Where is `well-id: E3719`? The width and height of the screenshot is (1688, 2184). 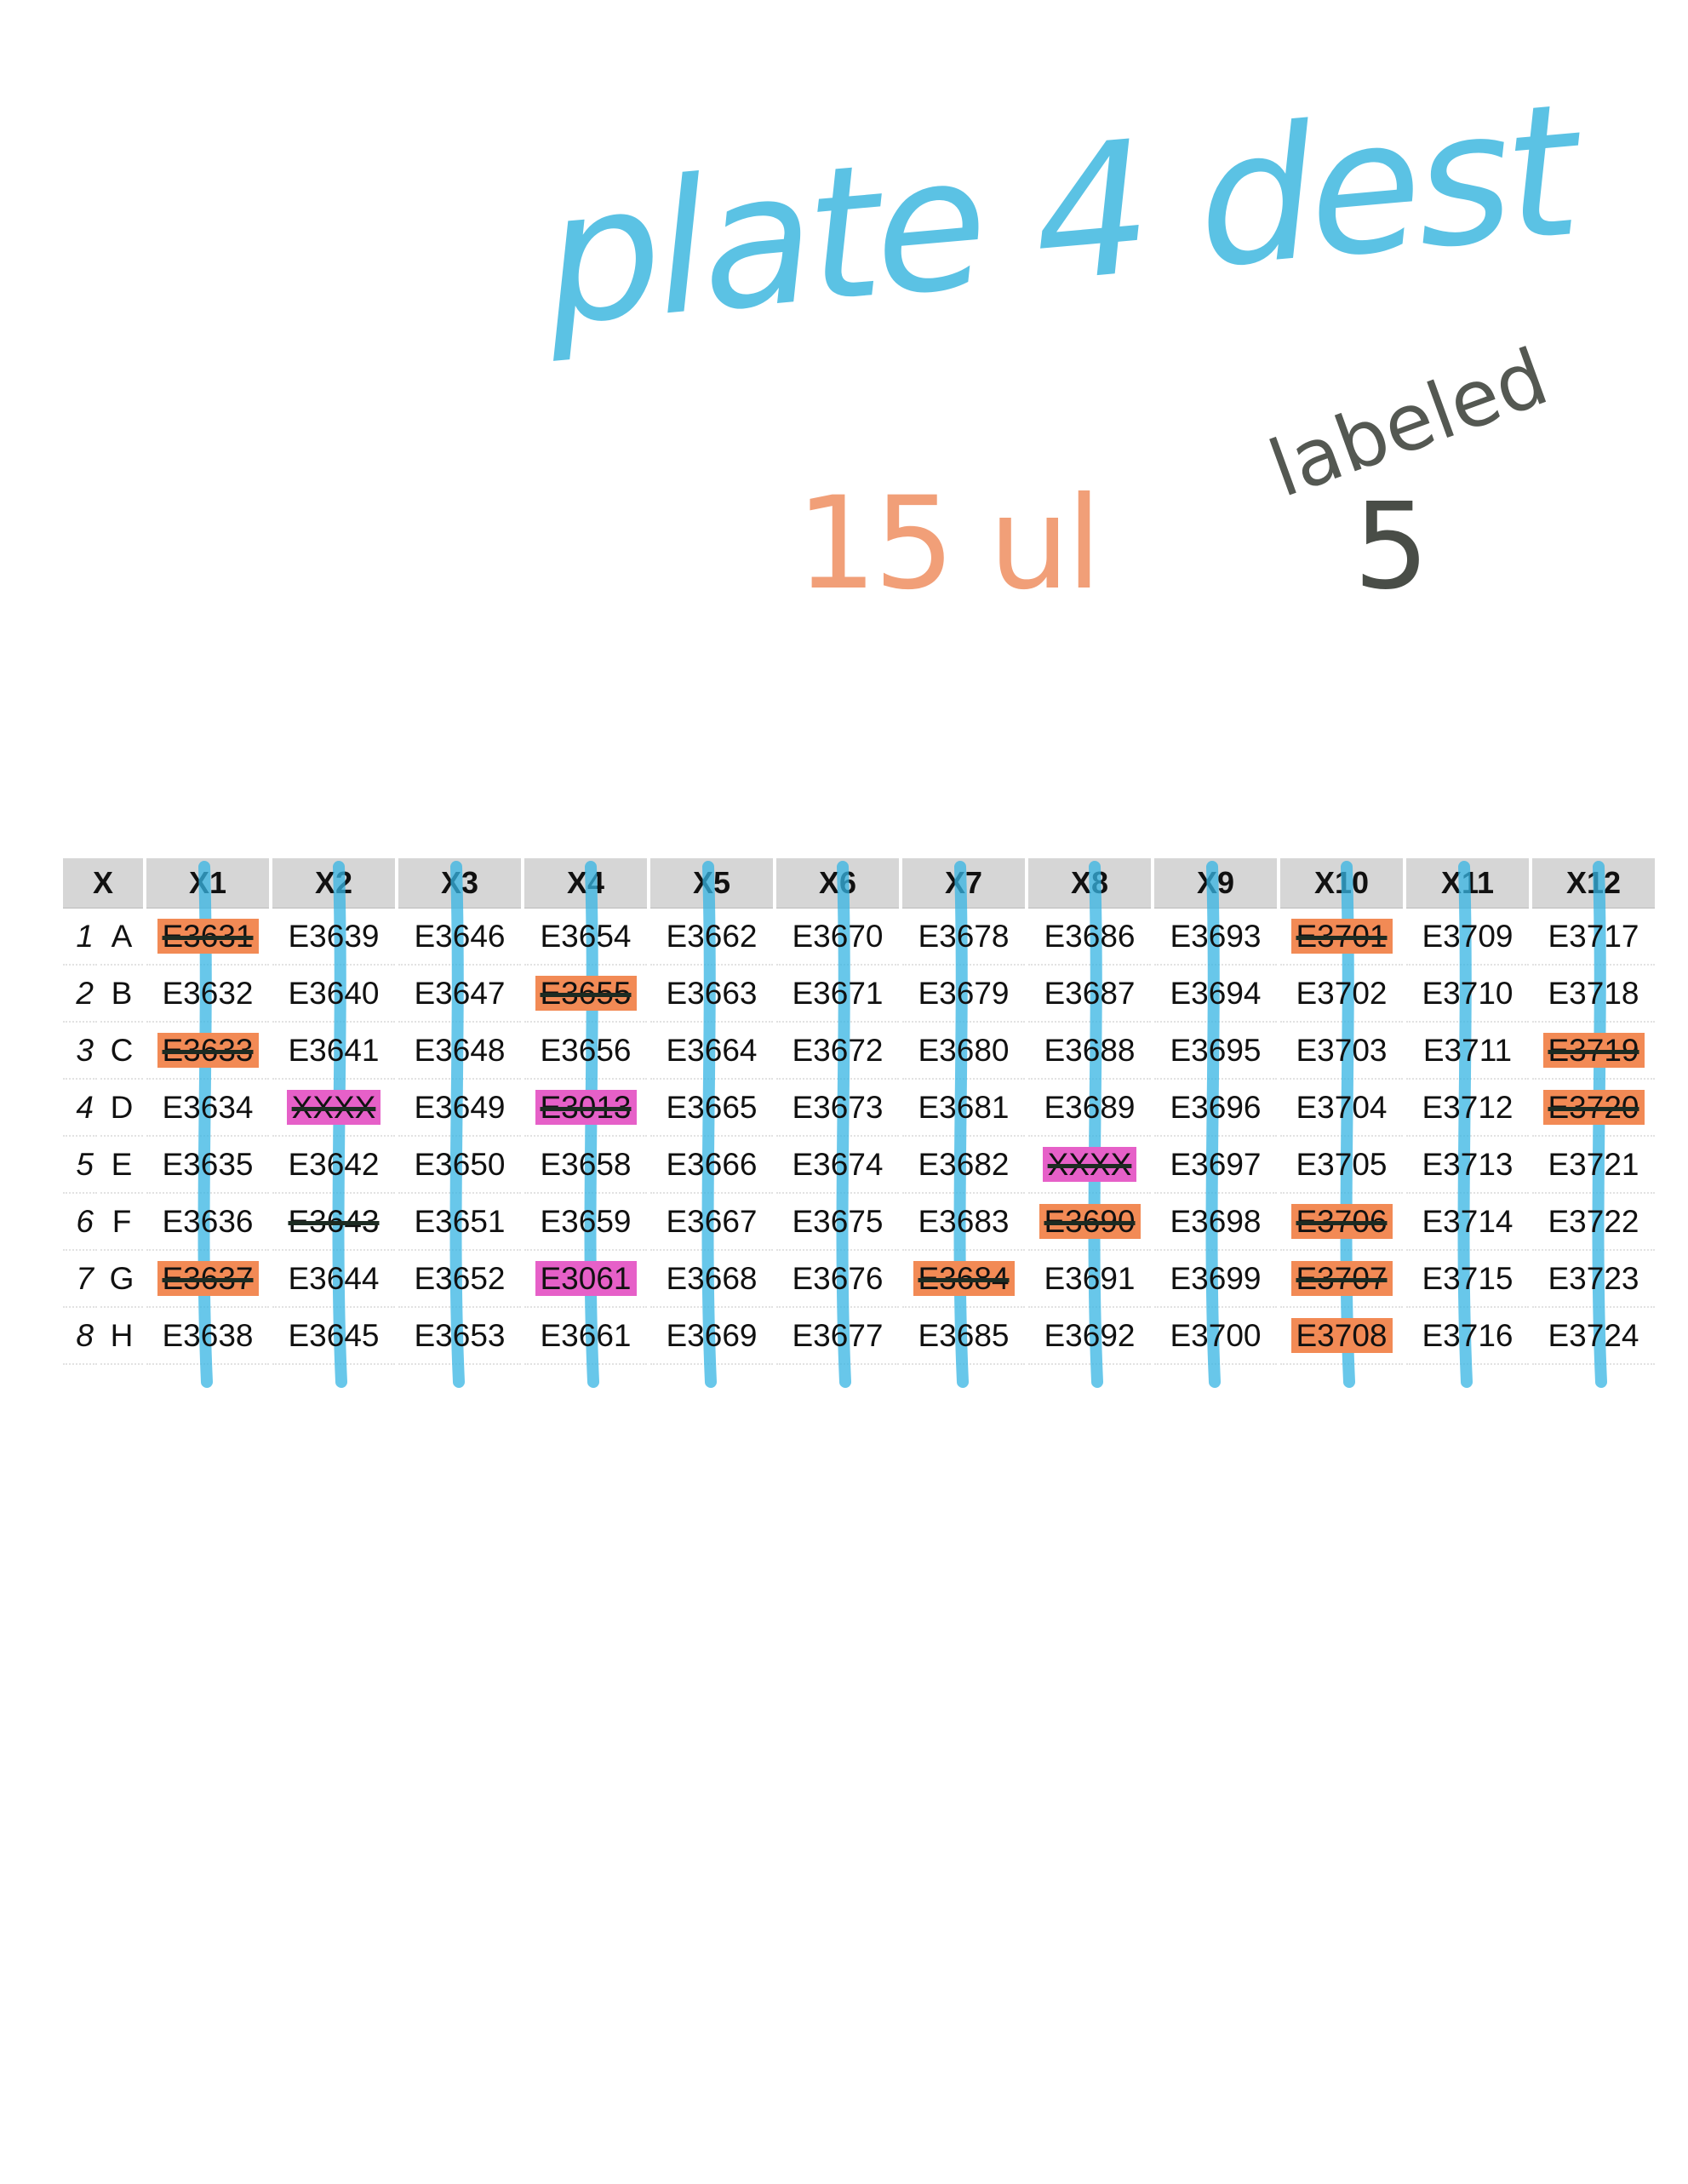 well-id: E3719 is located at coordinates (1593, 1050).